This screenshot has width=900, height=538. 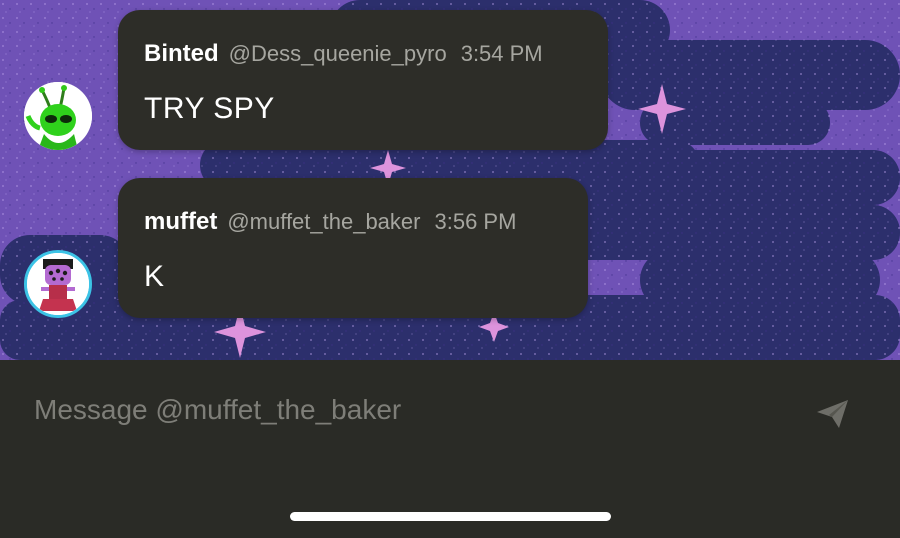 I want to click on send-icon, so click(x=832, y=414).